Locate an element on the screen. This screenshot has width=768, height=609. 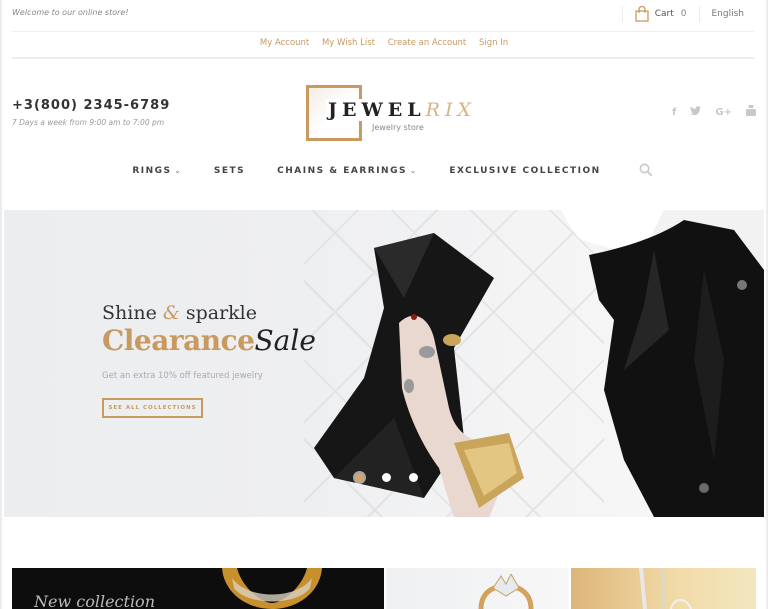
nav-item-chains-earrings: CHAINS & EARRINGS ⌄ is located at coordinates (347, 171).